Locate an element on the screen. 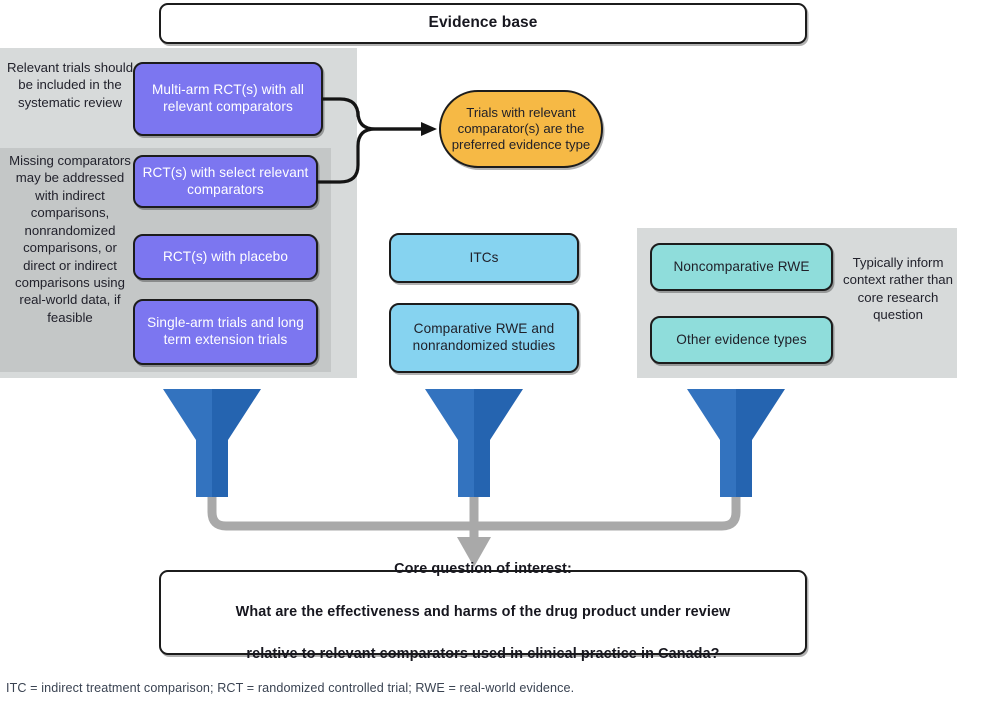  node-rct-placebo-label: RCT(s) with placebo is located at coordinates (225, 256).